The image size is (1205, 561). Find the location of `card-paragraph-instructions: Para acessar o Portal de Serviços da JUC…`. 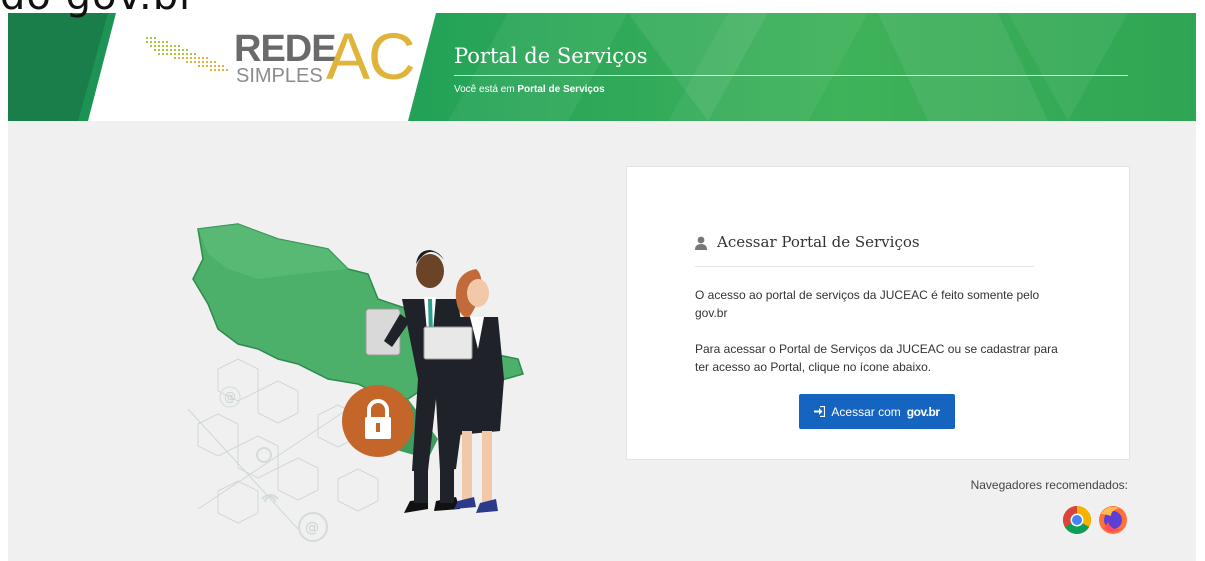

card-paragraph-instructions: Para acessar o Portal de Serviços da JUC… is located at coordinates (876, 358).